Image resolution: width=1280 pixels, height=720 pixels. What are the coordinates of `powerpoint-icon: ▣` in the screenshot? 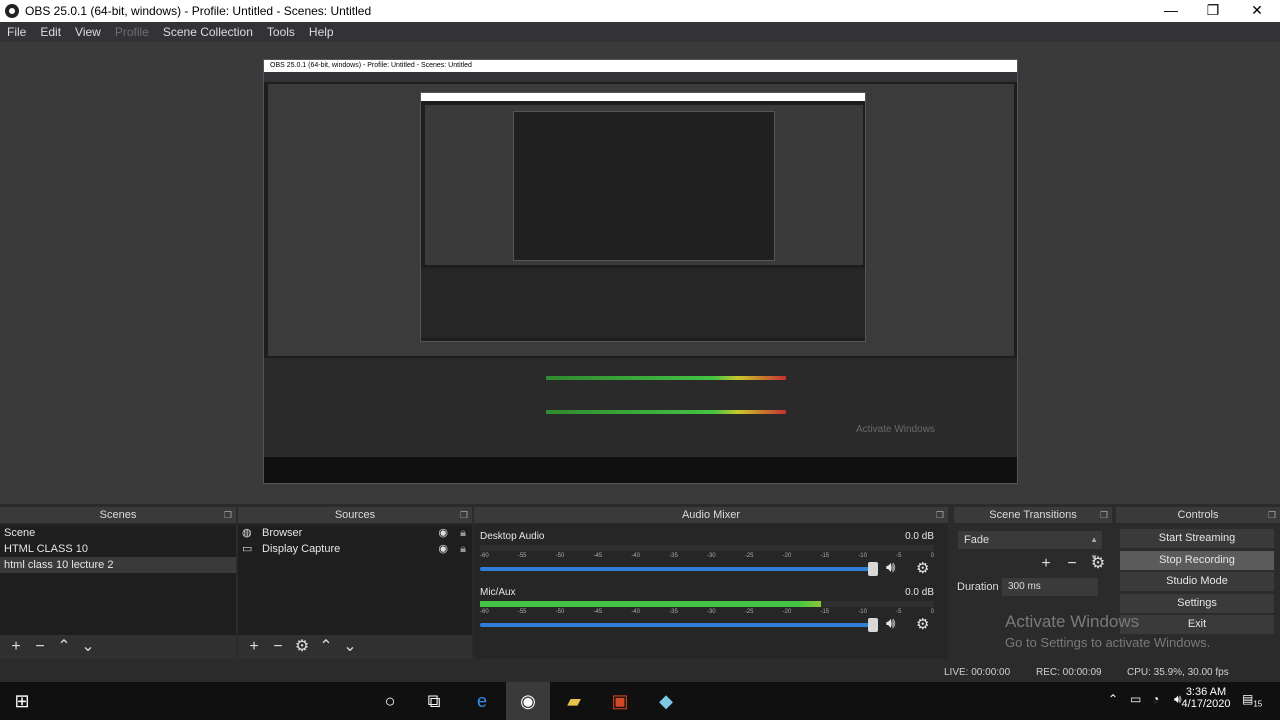 It's located at (620, 701).